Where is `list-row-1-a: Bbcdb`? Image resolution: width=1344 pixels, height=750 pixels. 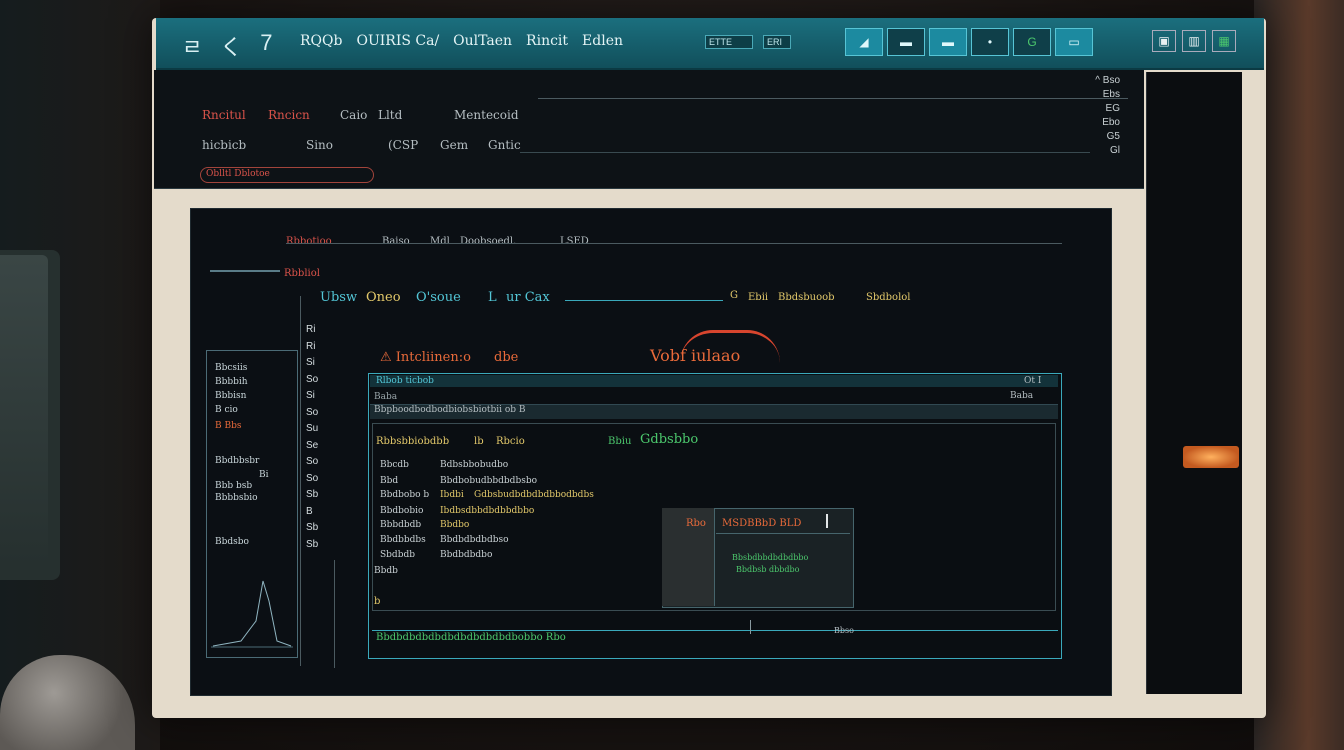 list-row-1-a: Bbcdb is located at coordinates (394, 465).